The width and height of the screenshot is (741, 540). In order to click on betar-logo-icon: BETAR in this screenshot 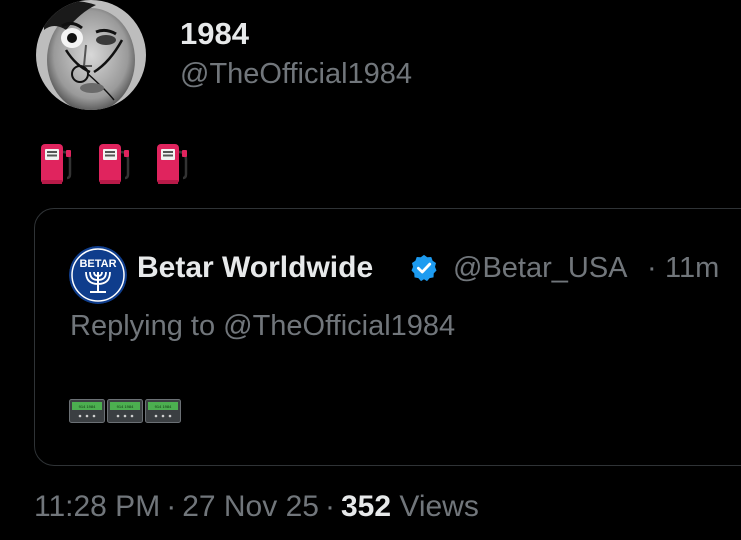, I will do `click(98, 275)`.